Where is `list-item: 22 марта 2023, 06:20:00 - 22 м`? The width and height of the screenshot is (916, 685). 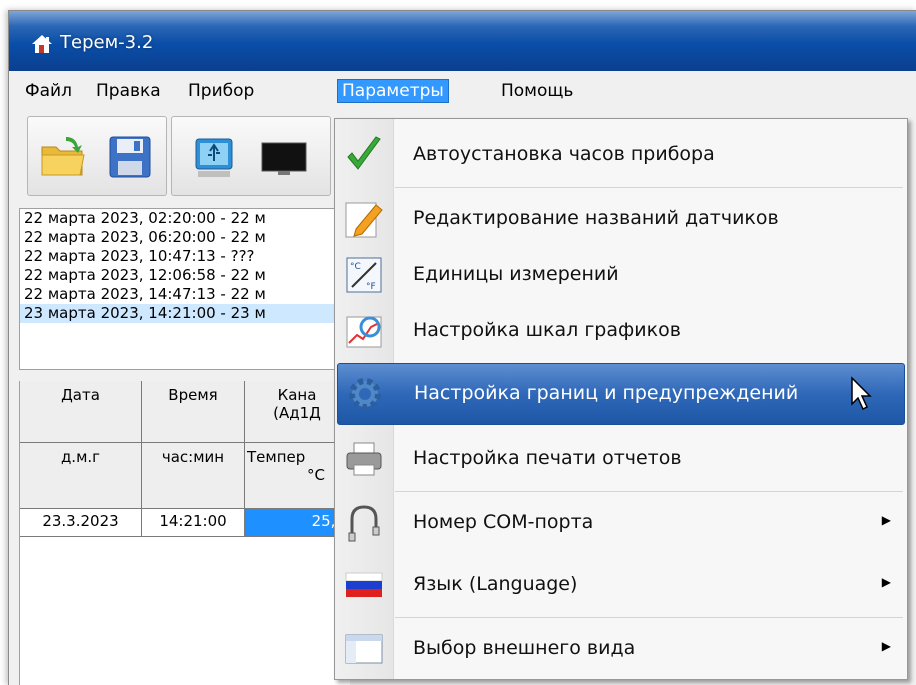
list-item: 22 марта 2023, 06:20:00 - 22 м is located at coordinates (185, 237).